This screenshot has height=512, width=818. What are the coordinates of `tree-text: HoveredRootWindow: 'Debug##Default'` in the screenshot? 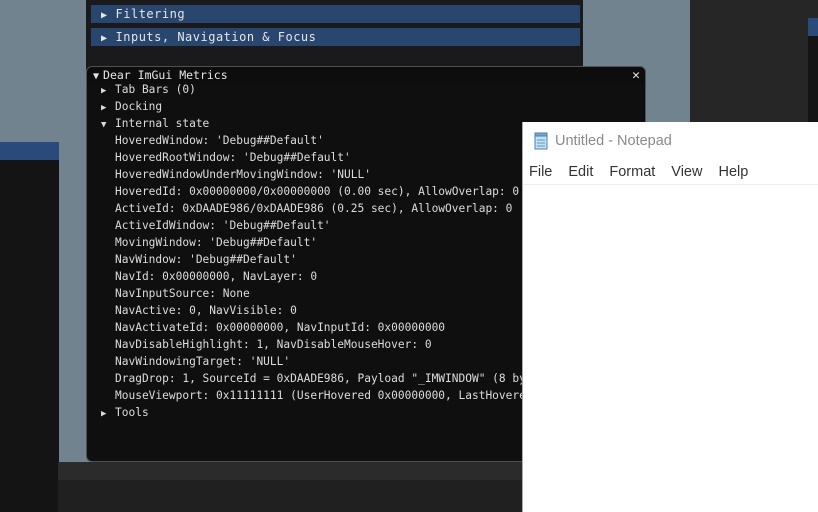 It's located at (233, 157).